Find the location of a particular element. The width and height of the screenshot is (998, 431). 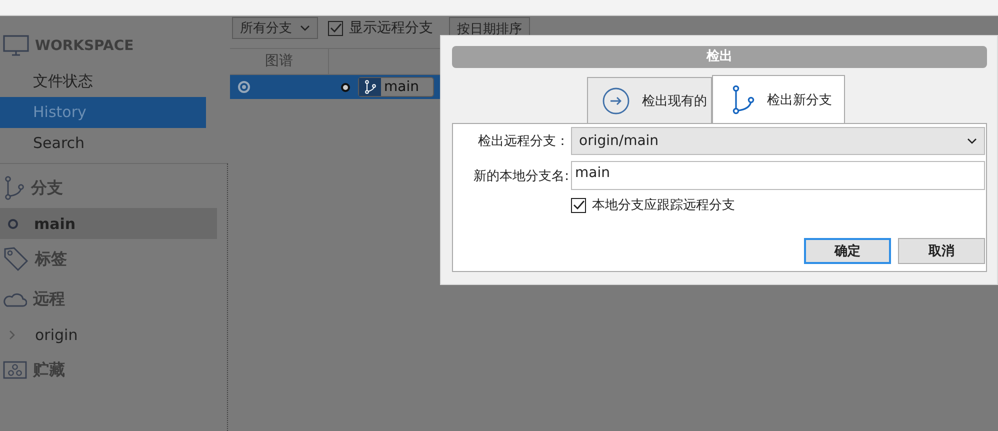

branch-filter-dropdown: 所有分支 is located at coordinates (275, 28).